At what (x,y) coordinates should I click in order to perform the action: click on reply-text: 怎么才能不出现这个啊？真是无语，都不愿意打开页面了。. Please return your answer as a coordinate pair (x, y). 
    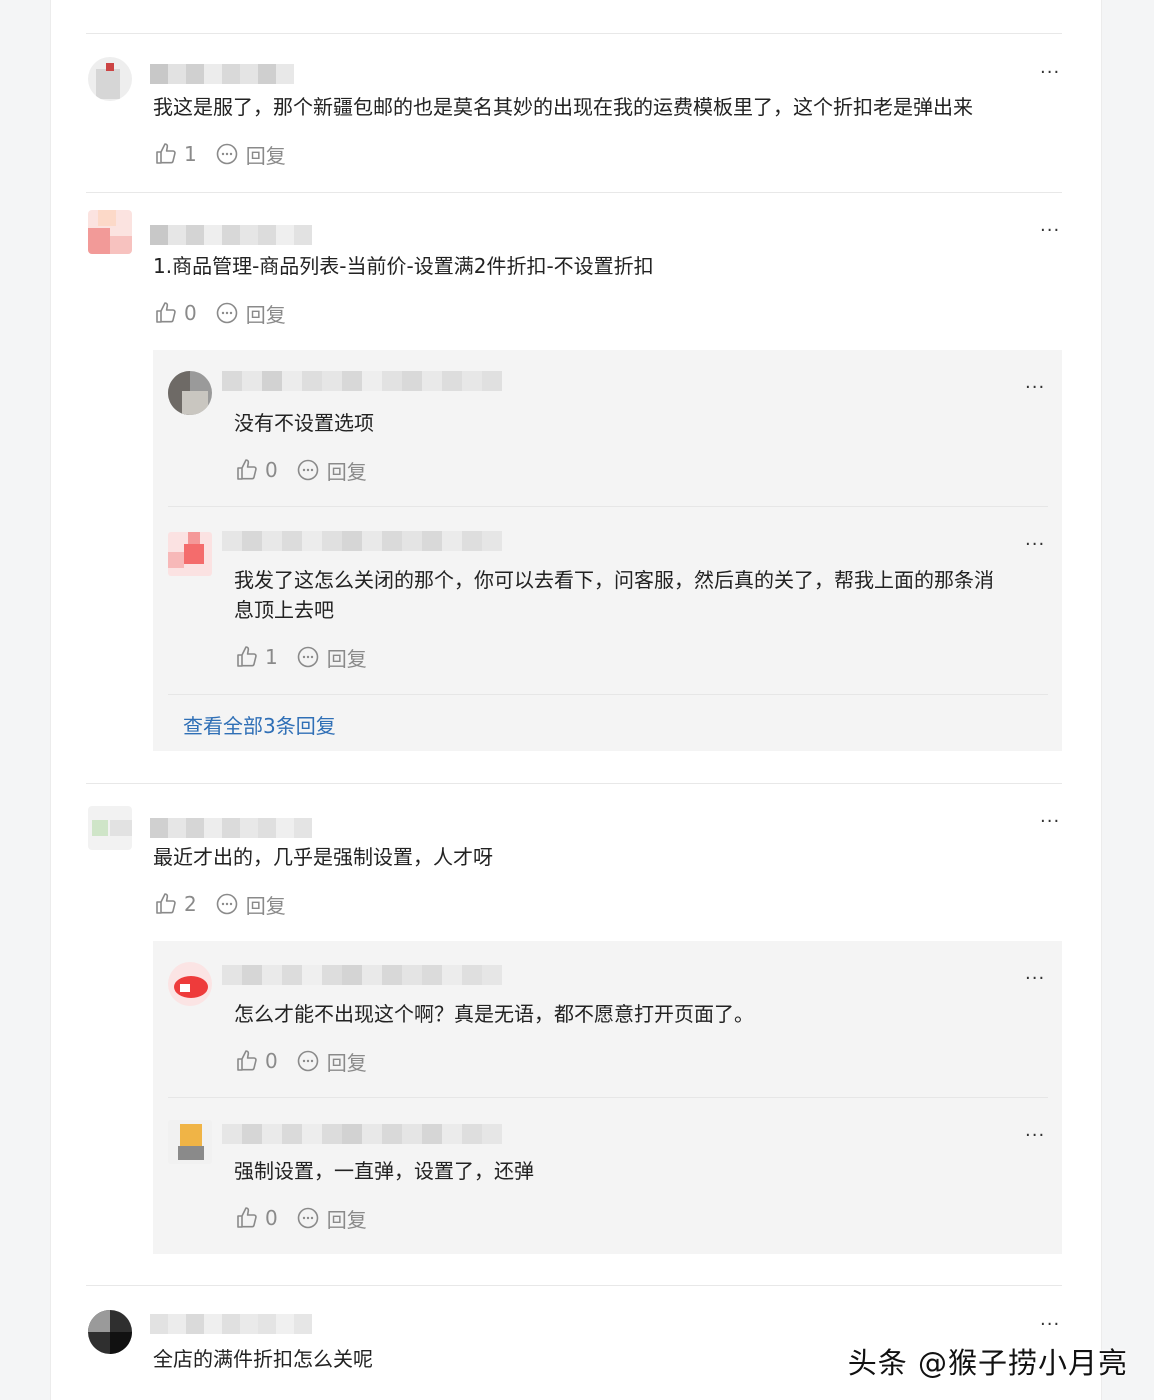
    Looking at the image, I should click on (494, 1014).